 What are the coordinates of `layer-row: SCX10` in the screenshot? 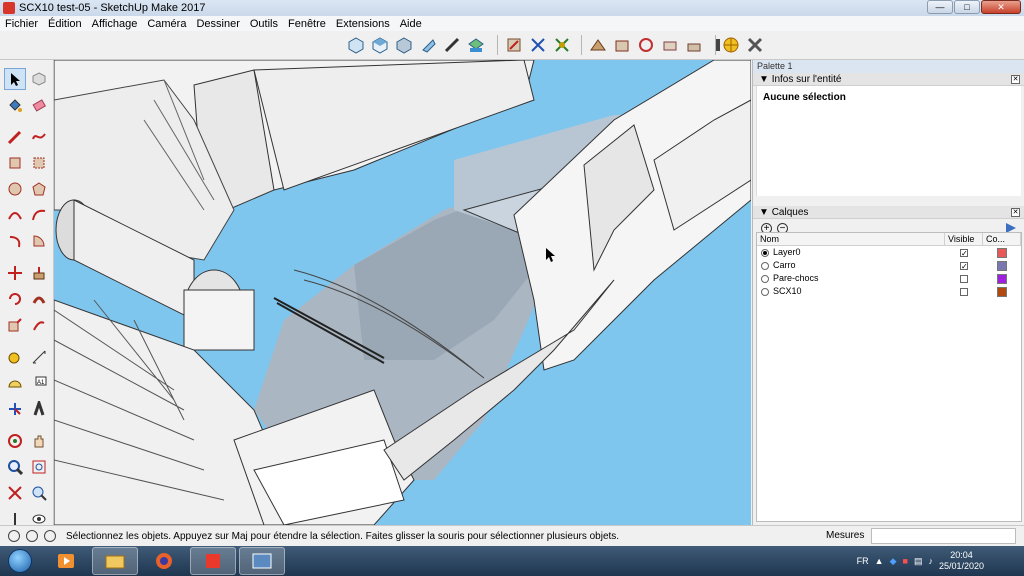 It's located at (889, 291).